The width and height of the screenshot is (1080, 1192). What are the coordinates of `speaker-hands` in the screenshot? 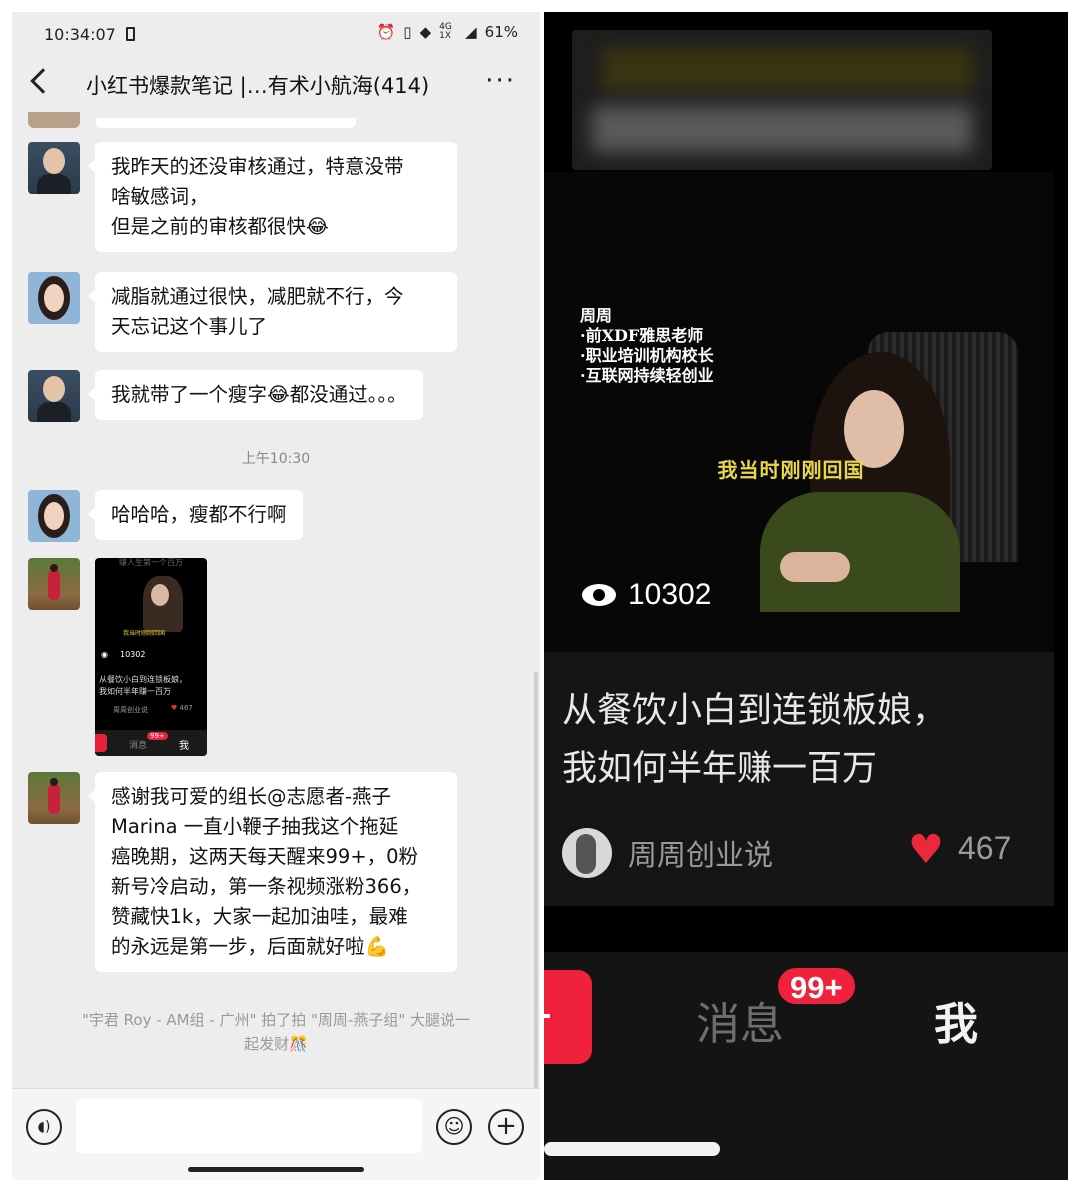 It's located at (815, 567).